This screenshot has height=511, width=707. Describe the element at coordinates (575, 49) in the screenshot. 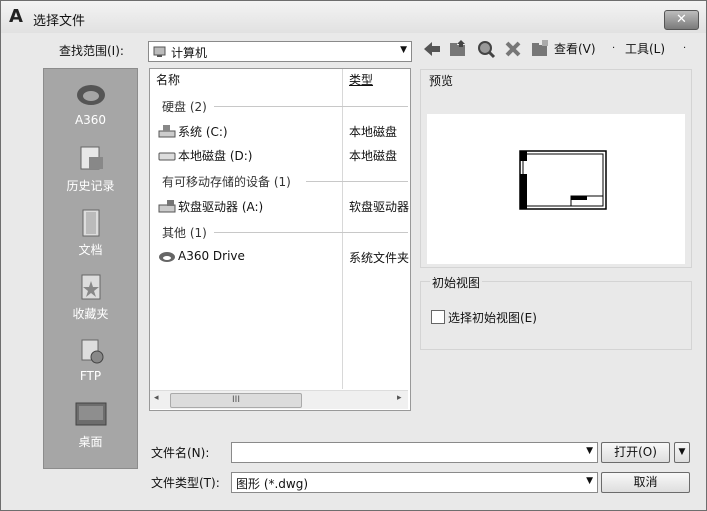

I see `view-menu: 查看(V)` at that location.